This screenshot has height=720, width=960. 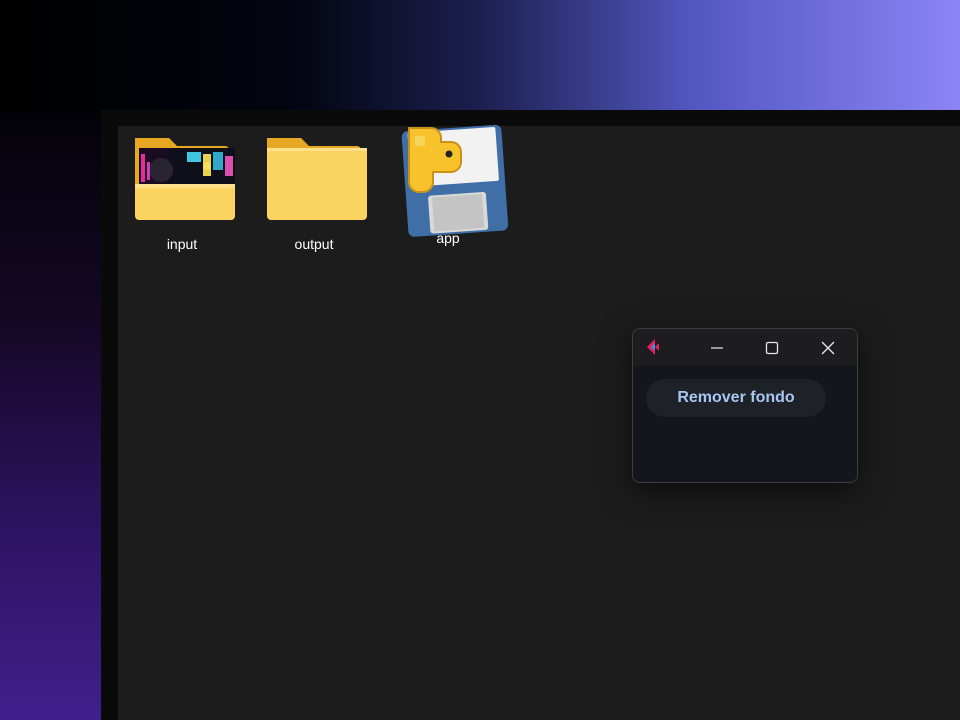 What do you see at coordinates (52, 416) in the screenshot?
I see `desktop-wallpaper-left` at bounding box center [52, 416].